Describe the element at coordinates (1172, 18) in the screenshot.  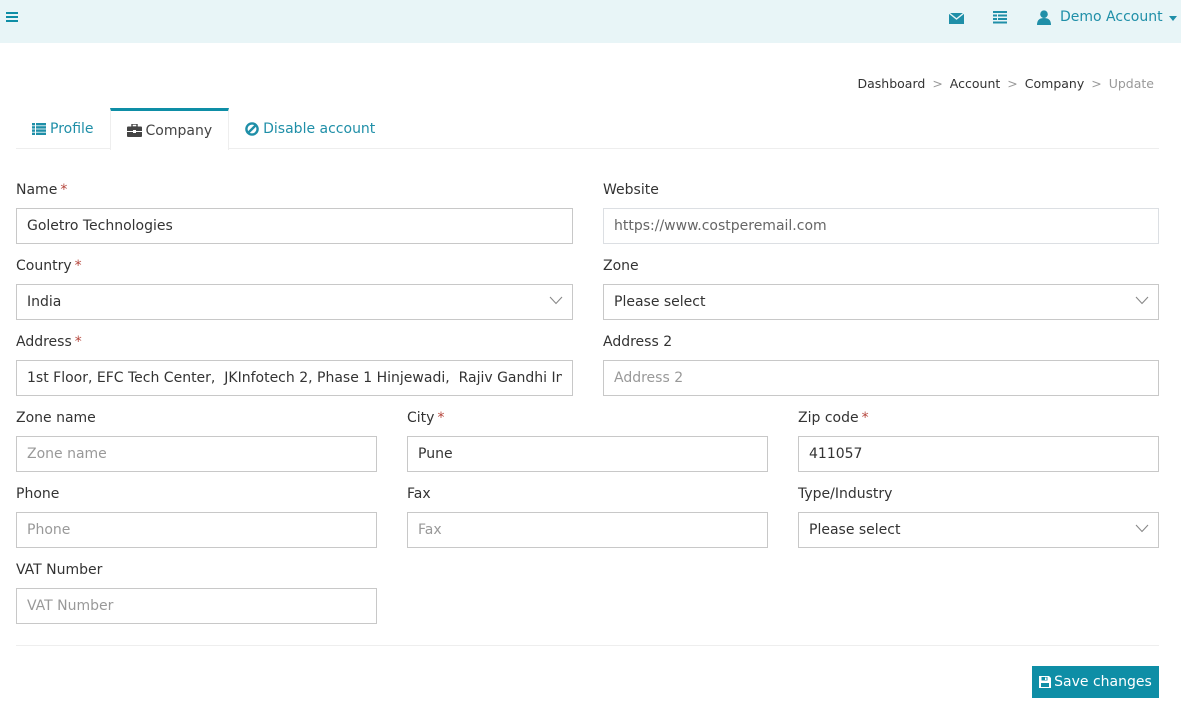
I see `caret-down-icon` at that location.